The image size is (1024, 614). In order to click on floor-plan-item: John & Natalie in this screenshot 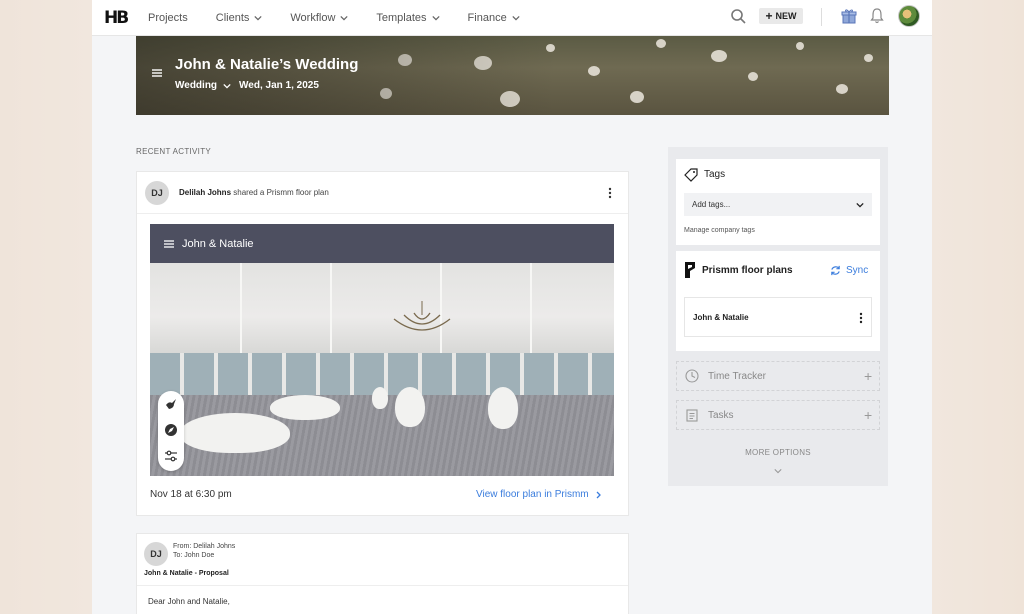, I will do `click(778, 317)`.